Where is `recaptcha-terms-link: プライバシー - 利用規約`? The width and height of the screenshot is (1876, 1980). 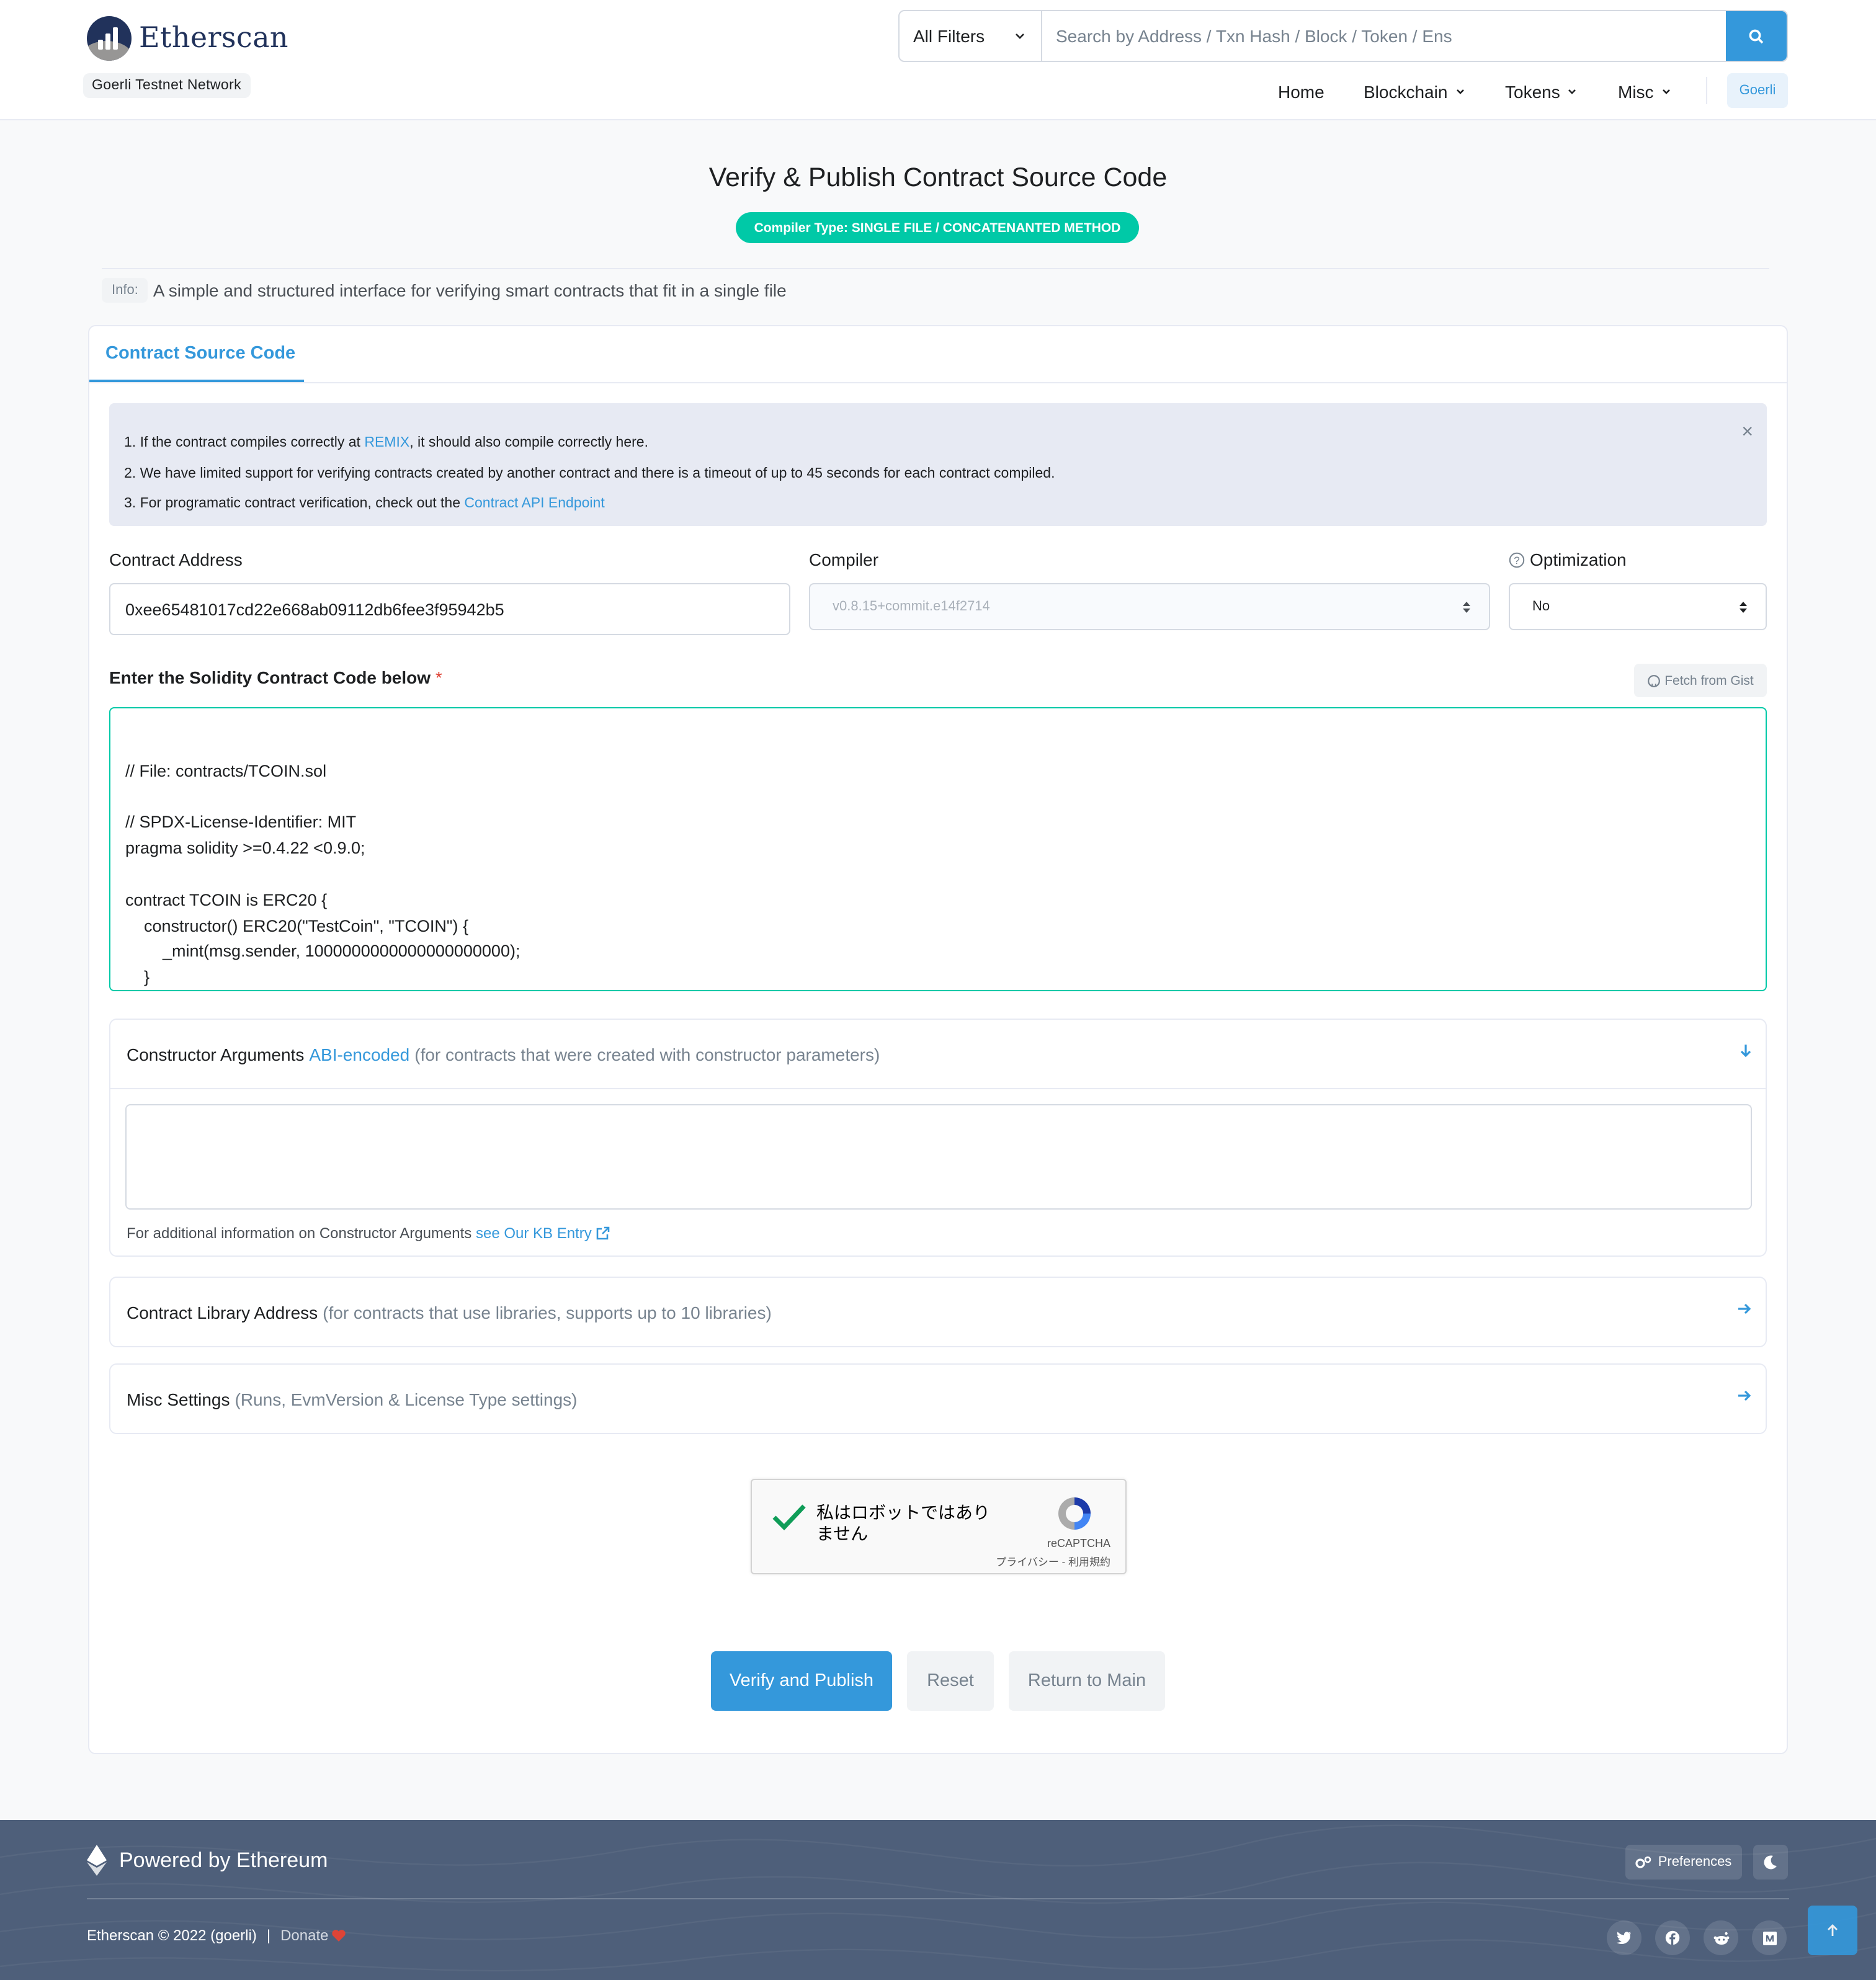 recaptcha-terms-link: プライバシー - 利用規約 is located at coordinates (1053, 1561).